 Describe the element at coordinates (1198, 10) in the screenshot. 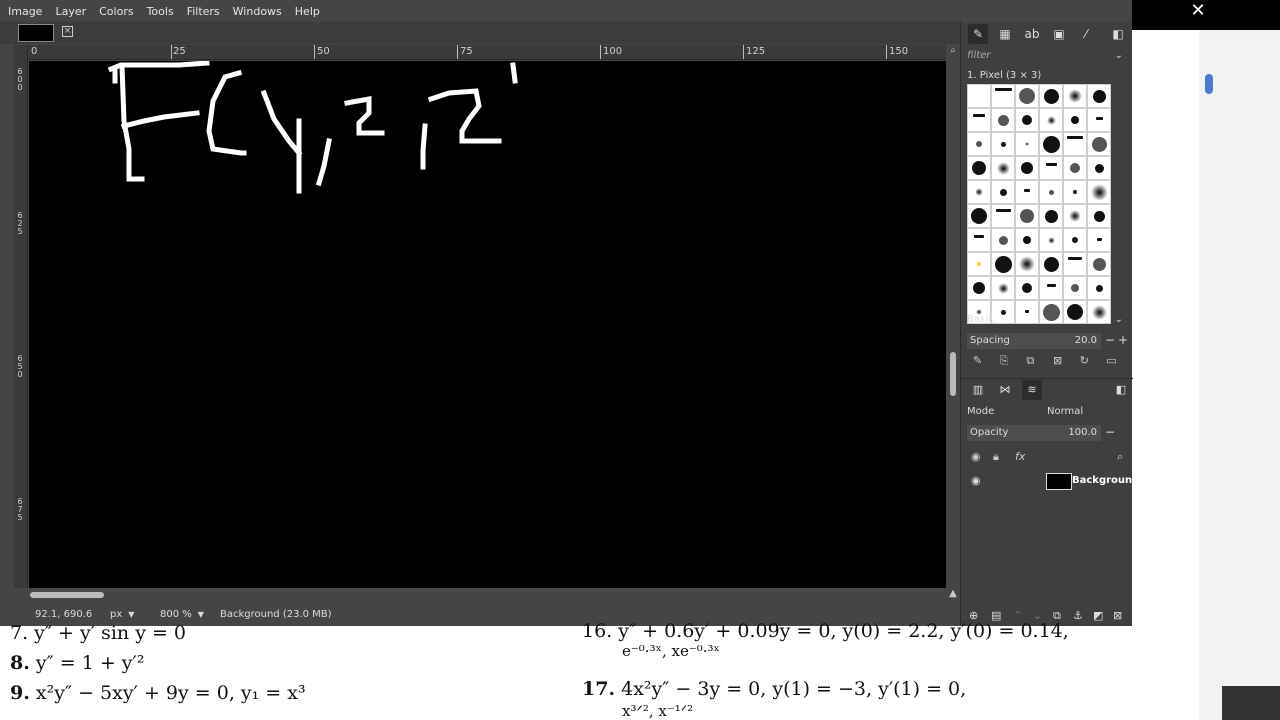

I see `close-icon: ✕` at that location.